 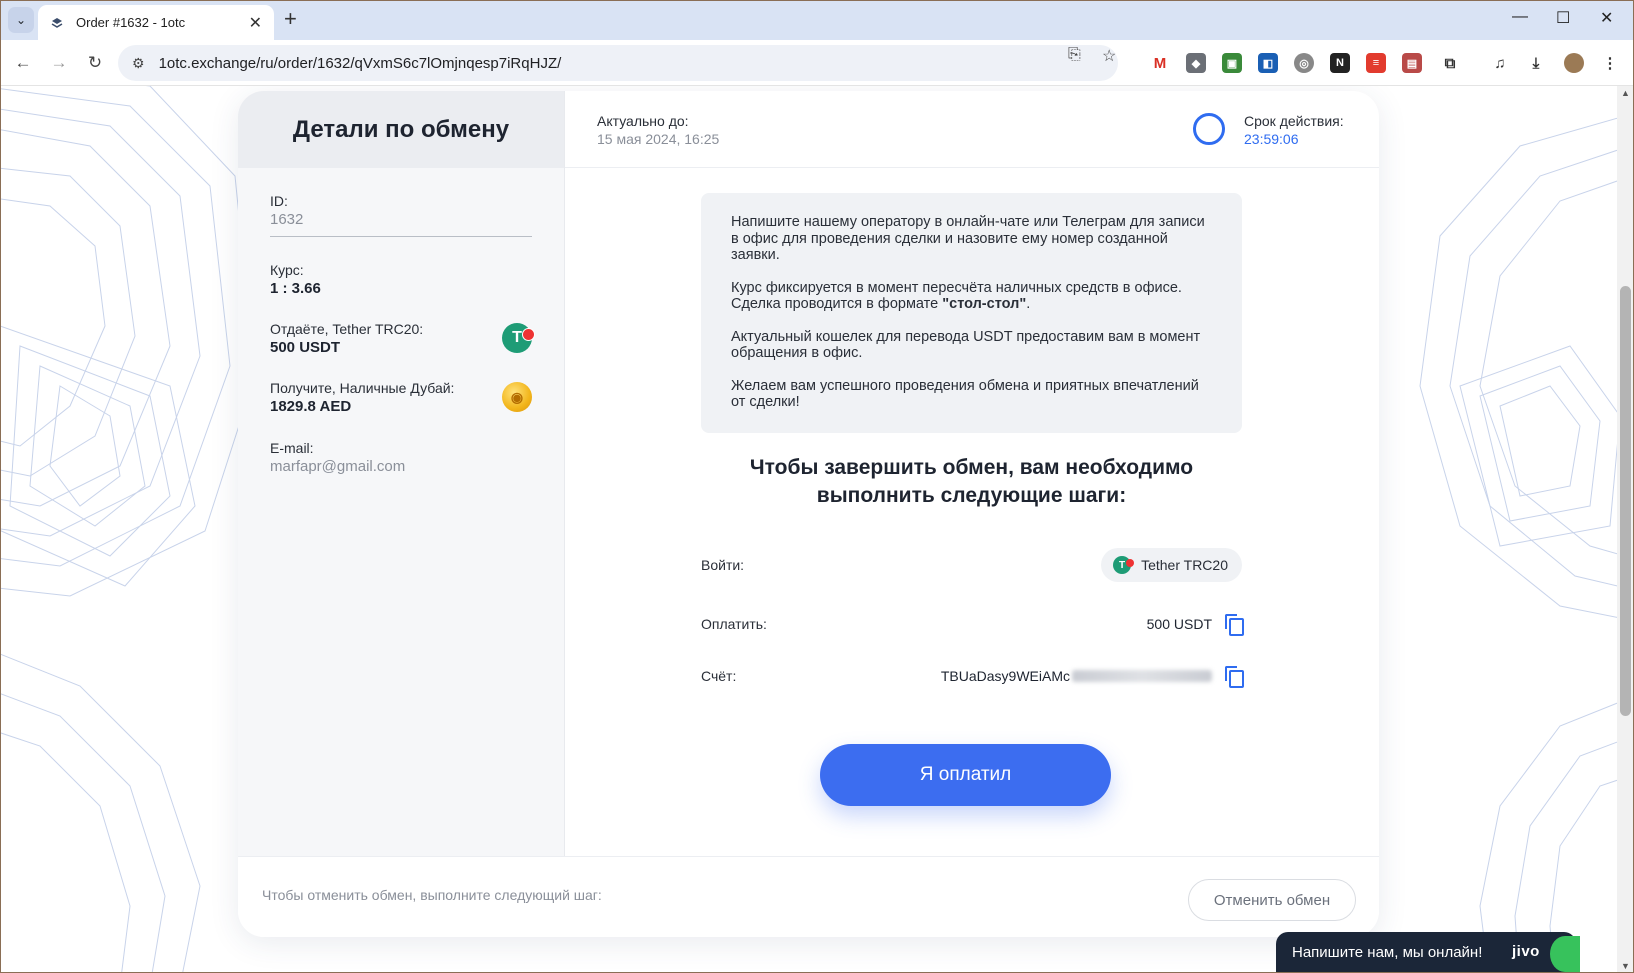 I want to click on notion-icon: N, so click(x=1340, y=63).